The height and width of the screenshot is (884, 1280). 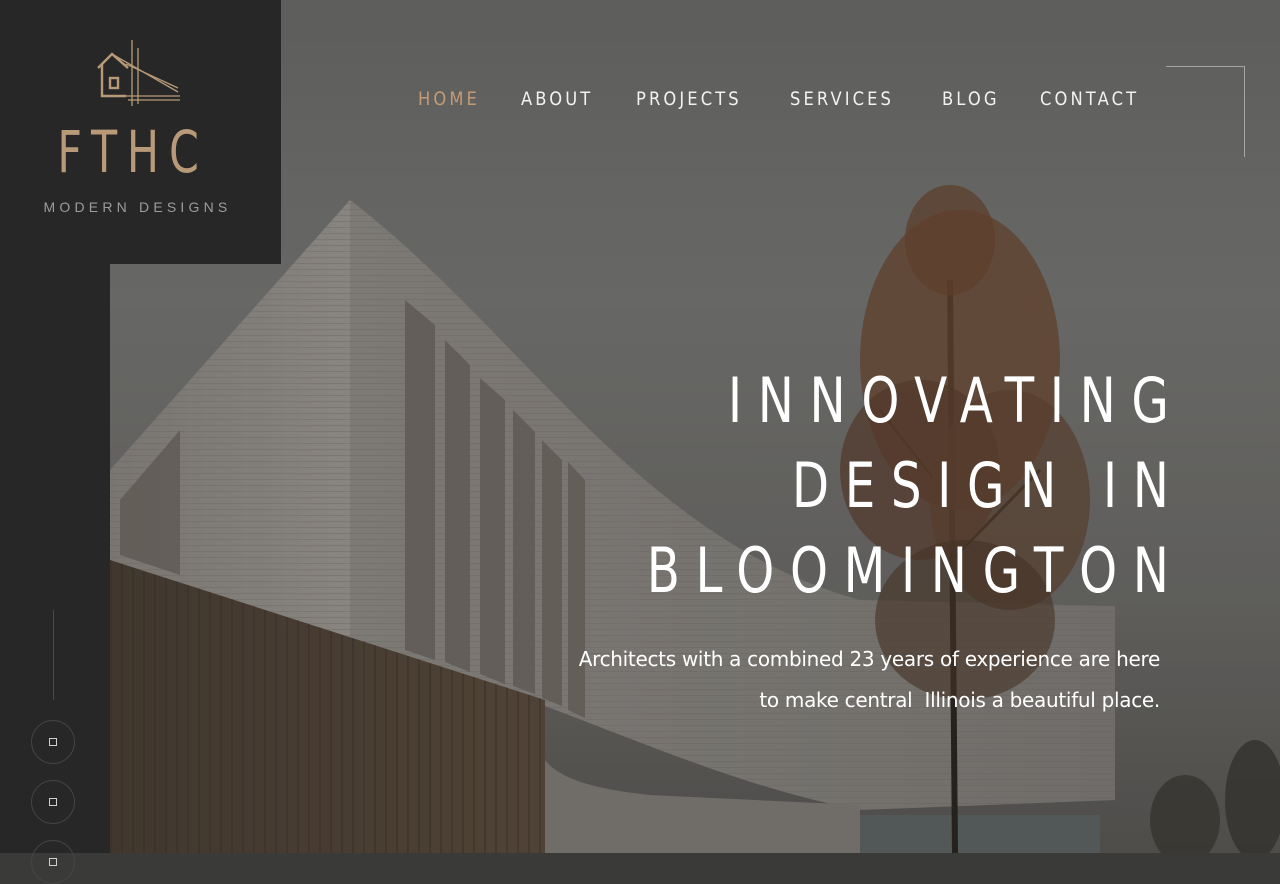 I want to click on nav-services: SERVICES, so click(x=842, y=99).